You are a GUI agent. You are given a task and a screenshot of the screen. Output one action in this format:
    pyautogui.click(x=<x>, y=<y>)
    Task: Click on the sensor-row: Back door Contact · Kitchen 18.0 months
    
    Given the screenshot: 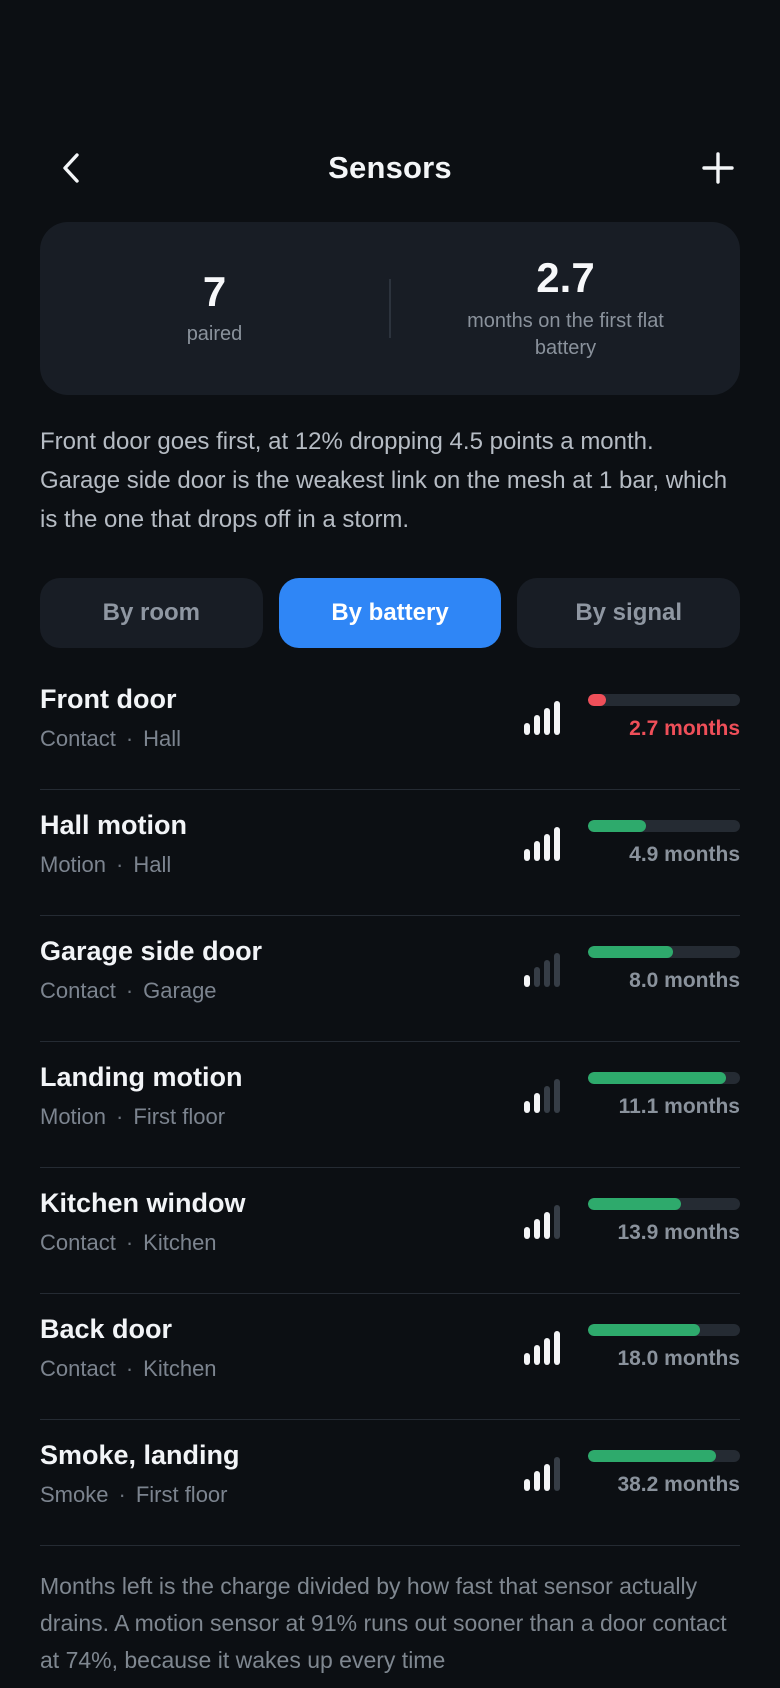 What is the action you would take?
    pyautogui.click(x=390, y=1357)
    